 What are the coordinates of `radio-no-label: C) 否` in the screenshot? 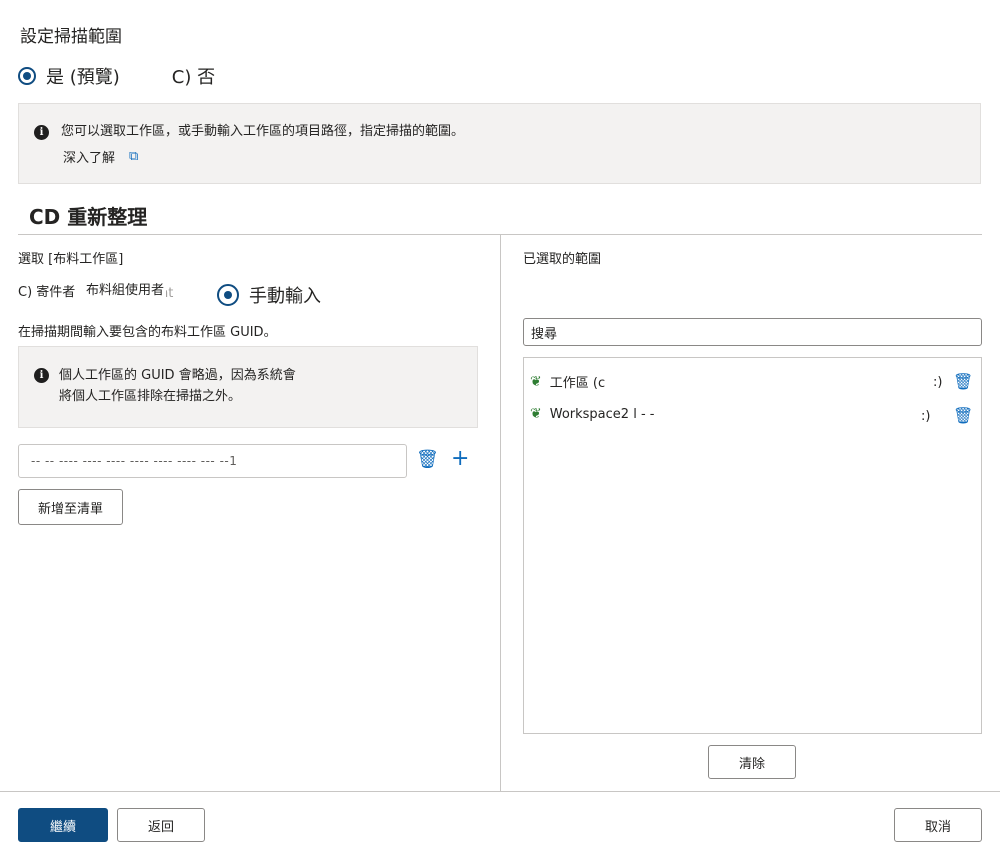 It's located at (193, 76).